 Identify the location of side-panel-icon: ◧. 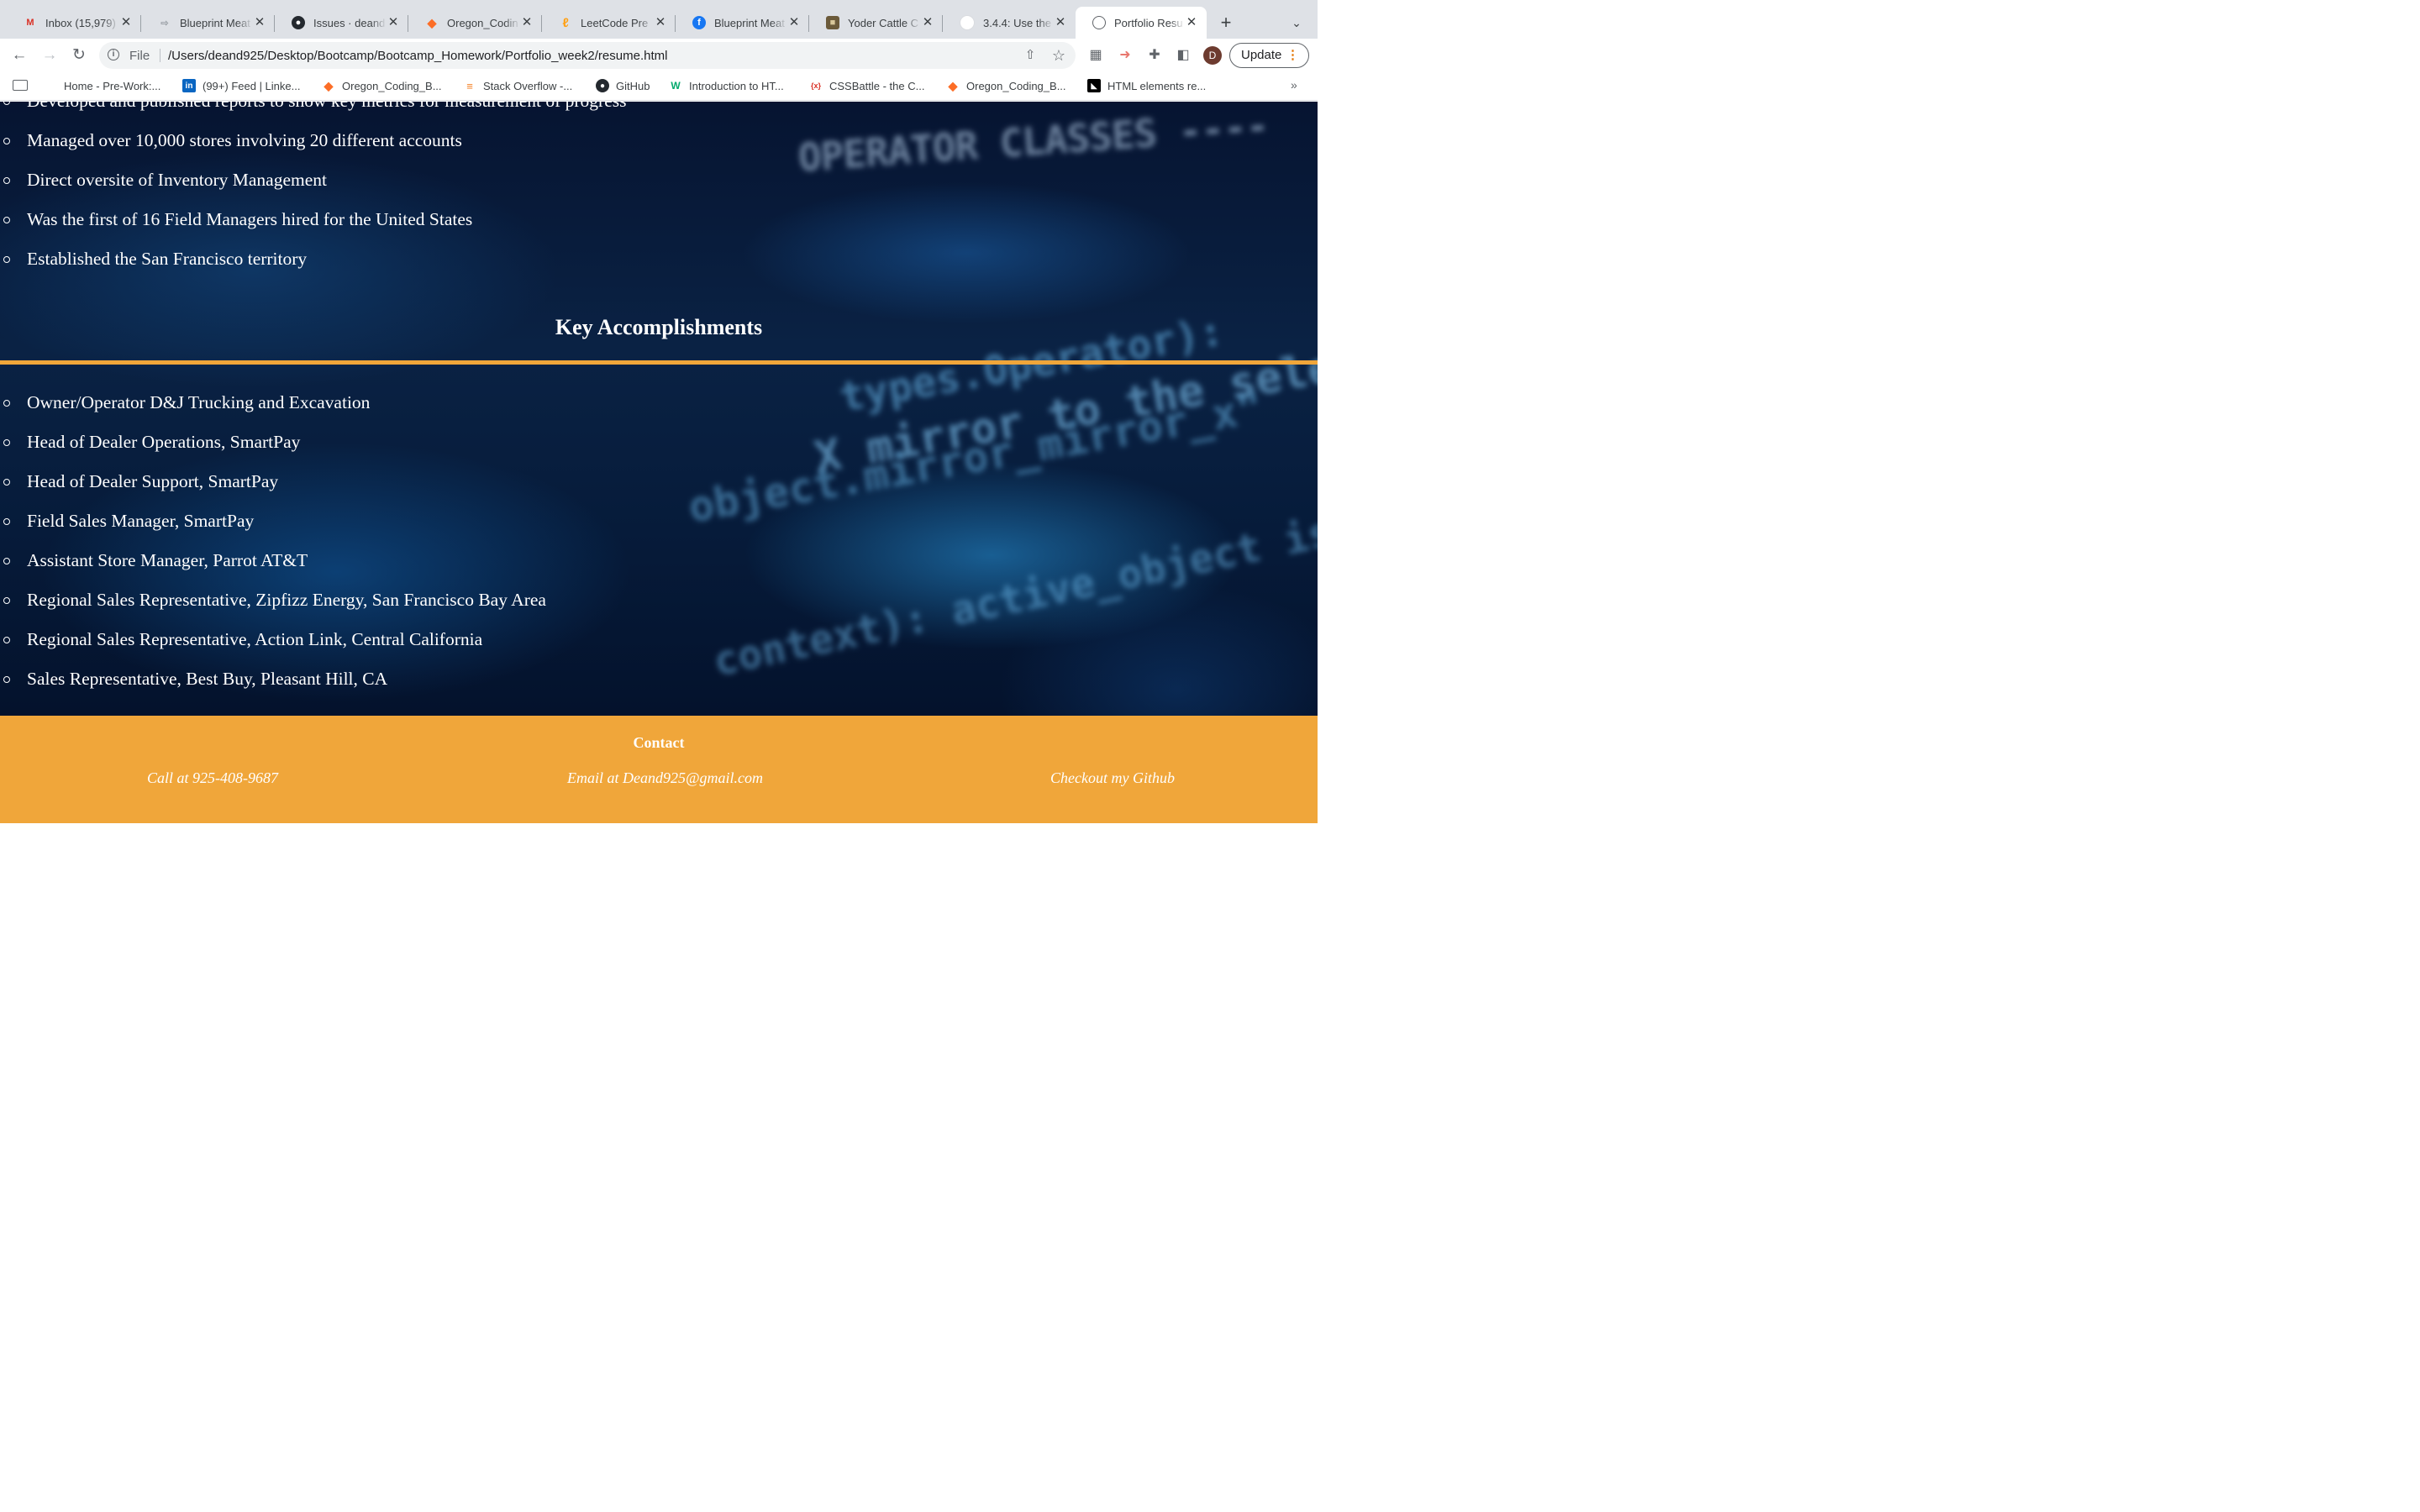
(1183, 55).